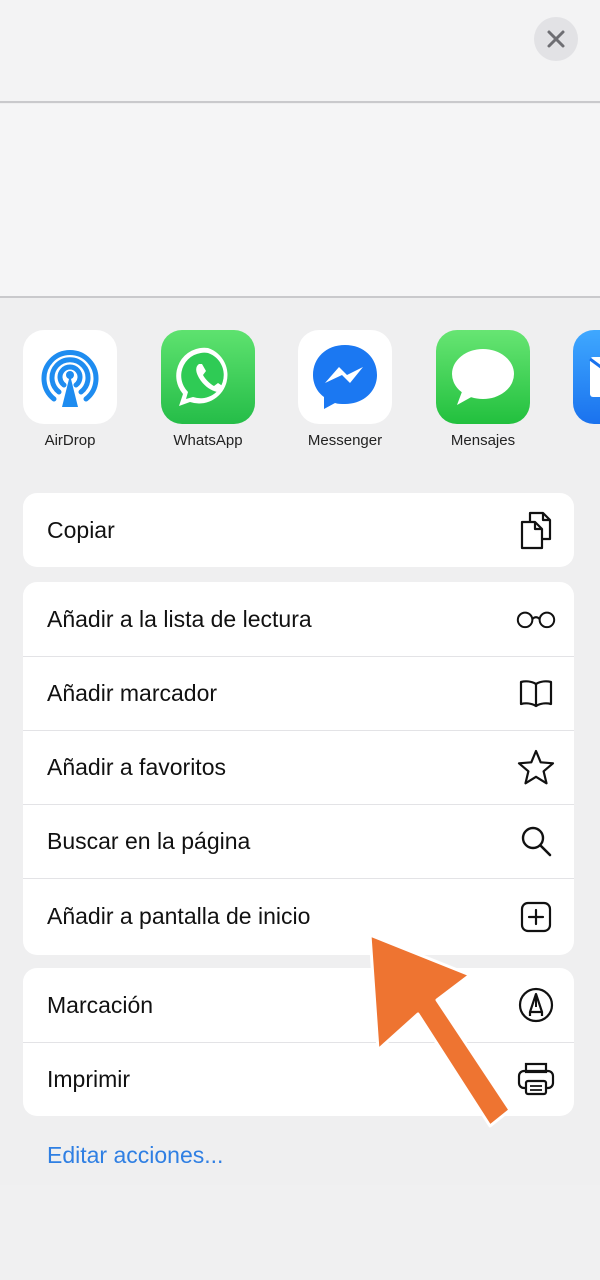 The image size is (600, 1280). Describe the element at coordinates (440, 1030) in the screenshot. I see `annotation-arrow` at that location.